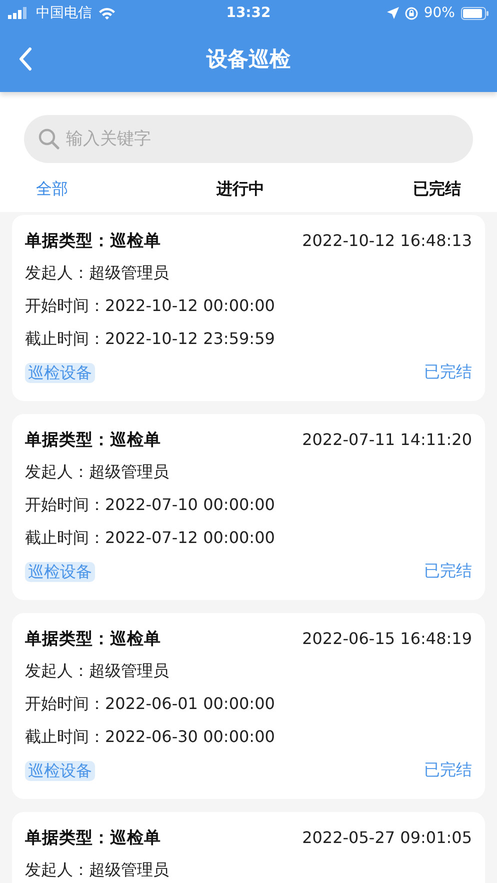 This screenshot has height=883, width=497. I want to click on location-arrow-icon, so click(392, 13).